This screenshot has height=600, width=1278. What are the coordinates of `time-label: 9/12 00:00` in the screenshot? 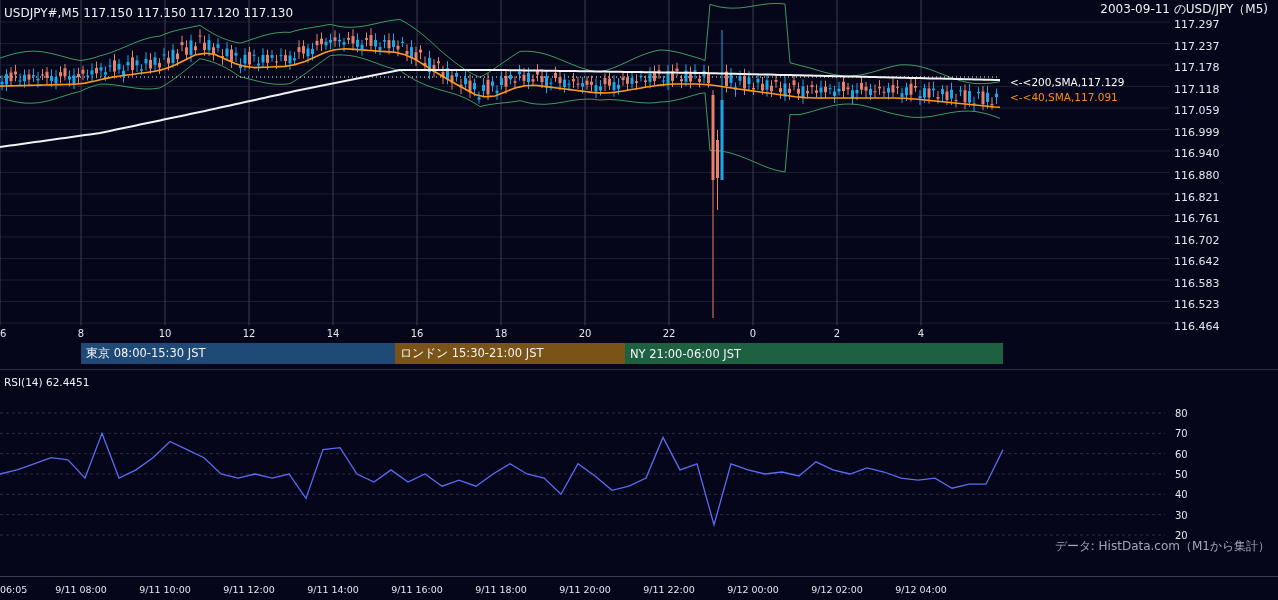 It's located at (753, 589).